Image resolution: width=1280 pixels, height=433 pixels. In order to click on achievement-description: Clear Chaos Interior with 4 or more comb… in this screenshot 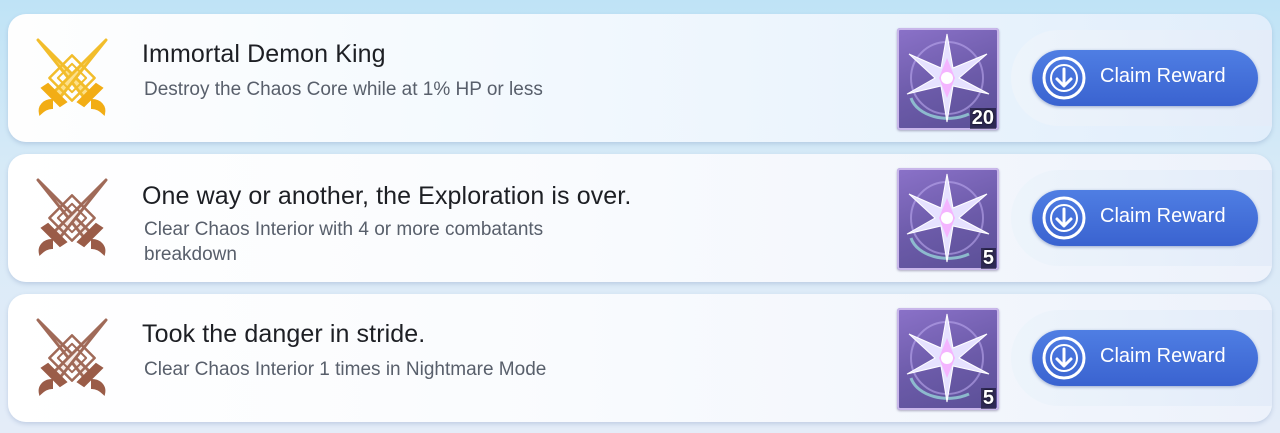, I will do `click(344, 242)`.